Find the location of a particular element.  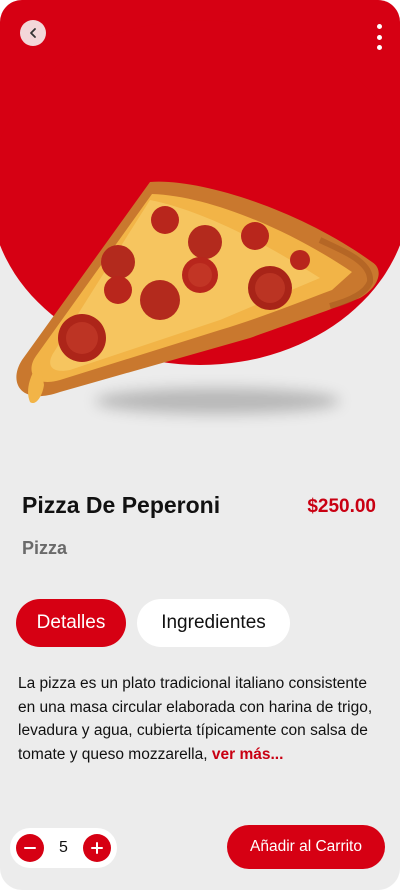

more-vertical-icon is located at coordinates (379, 26).